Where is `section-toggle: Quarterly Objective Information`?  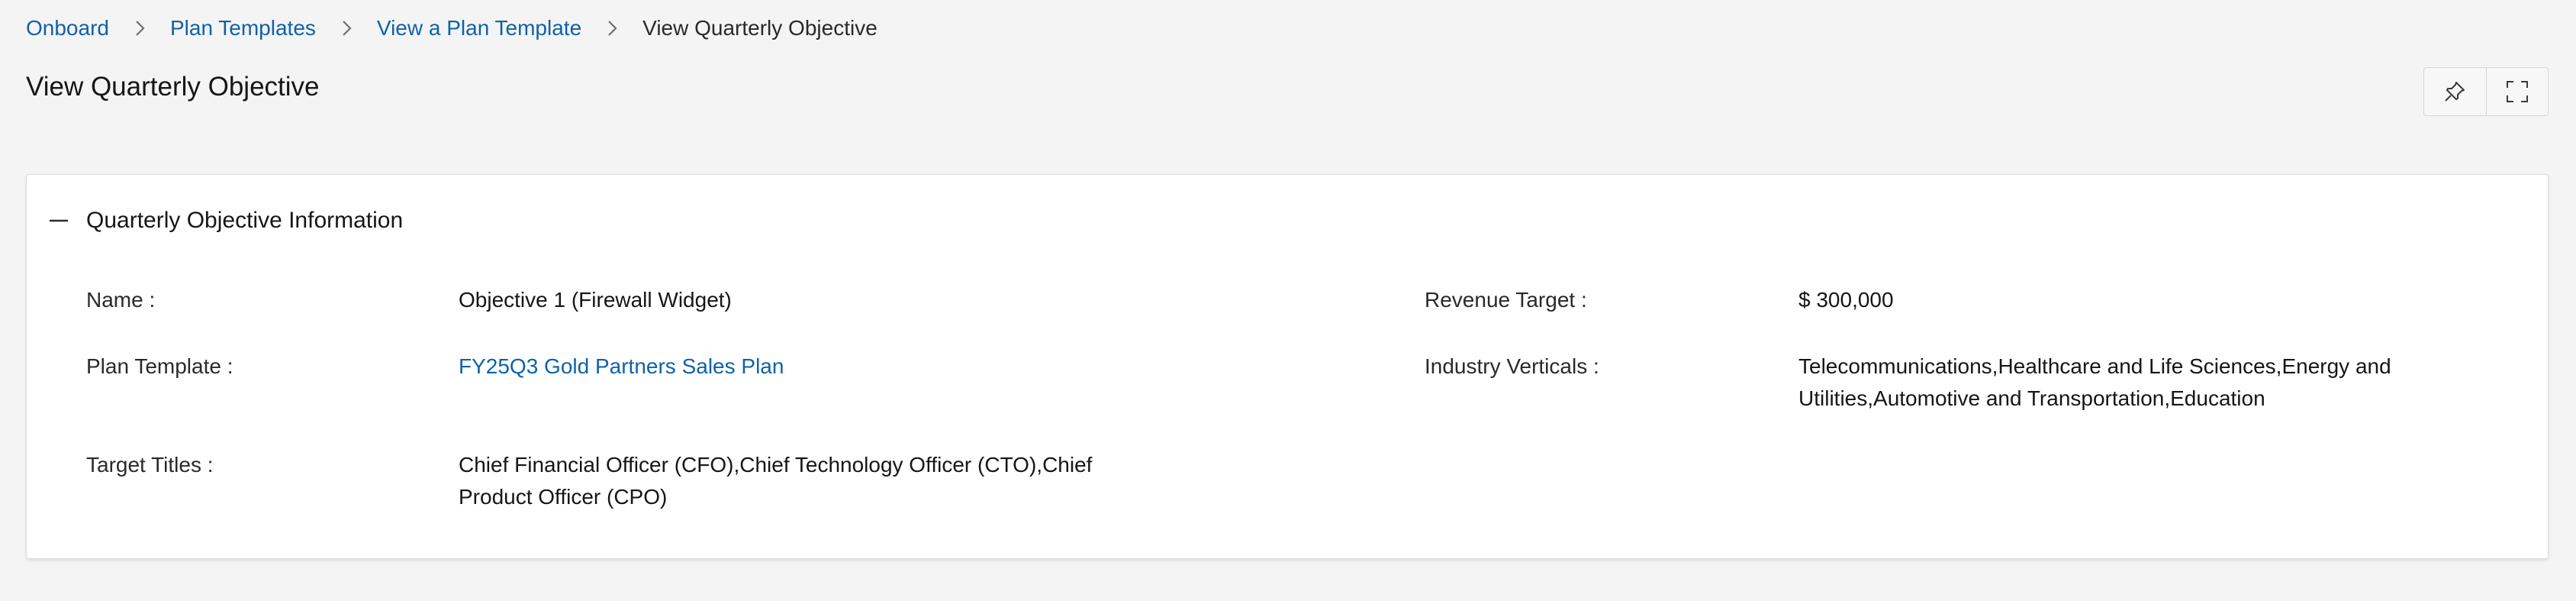
section-toggle: Quarterly Objective Information is located at coordinates (225, 220).